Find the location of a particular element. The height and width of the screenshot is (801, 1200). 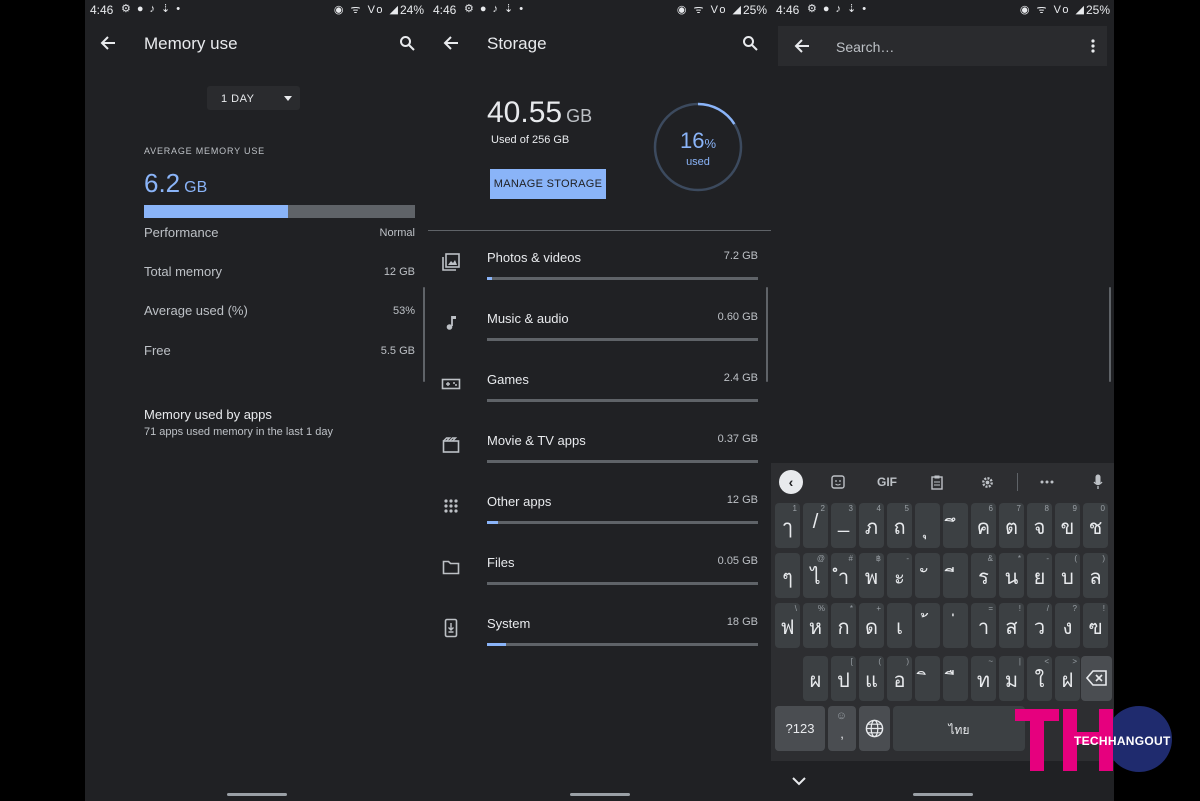

category-other-apps: Other apps 12 GB is located at coordinates (599, 511).